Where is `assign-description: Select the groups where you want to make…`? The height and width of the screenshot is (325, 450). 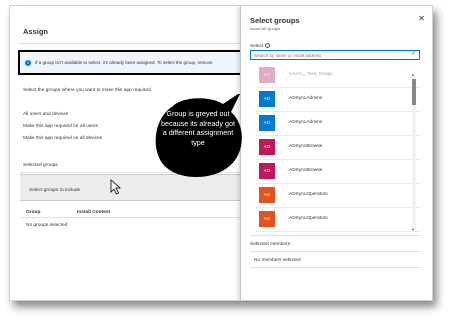
assign-description: Select the groups where you want to make… is located at coordinates (88, 90).